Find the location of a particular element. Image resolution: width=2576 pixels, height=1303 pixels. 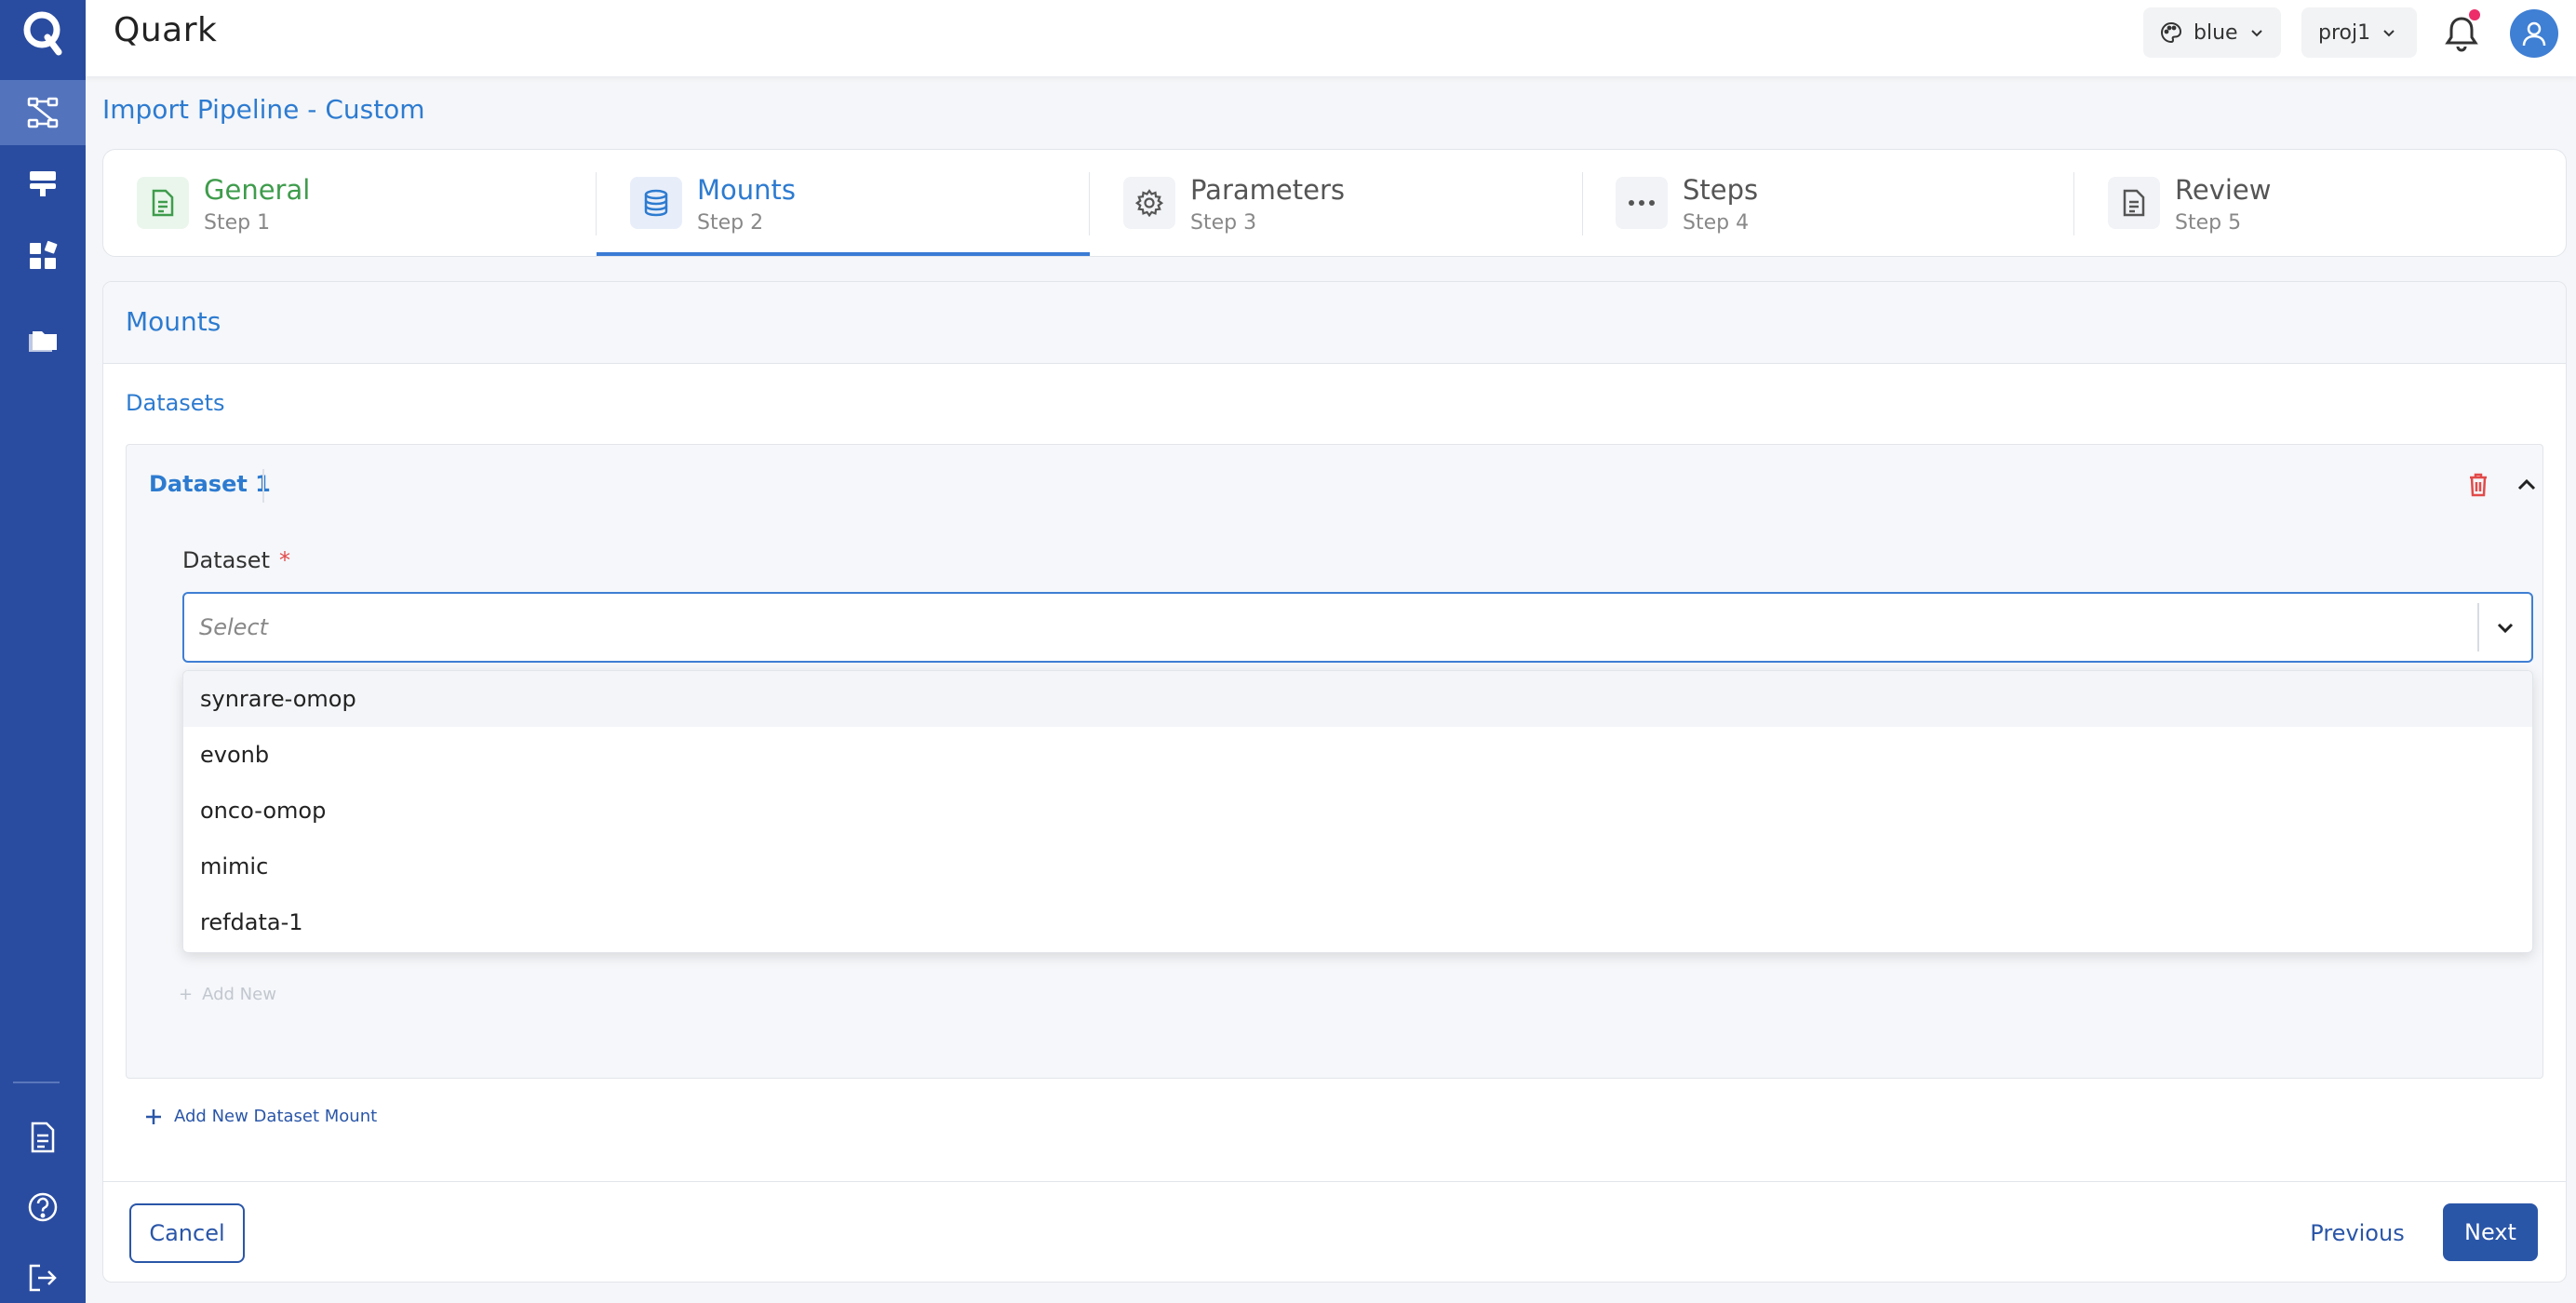

add-dataset-mount-button: Add New Dataset Mount is located at coordinates (260, 1116).